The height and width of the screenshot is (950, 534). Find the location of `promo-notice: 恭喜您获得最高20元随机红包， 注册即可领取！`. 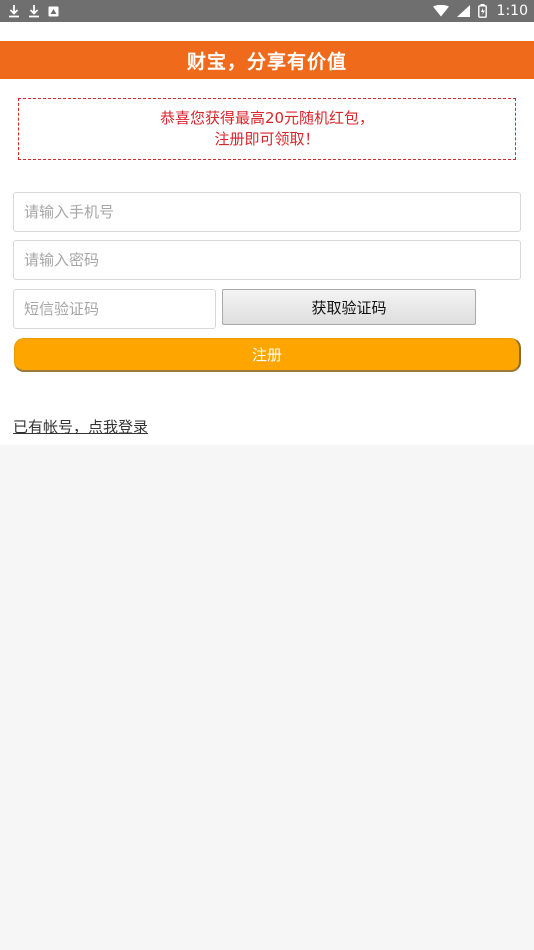

promo-notice: 恭喜您获得最高20元随机红包， 注册即可领取！ is located at coordinates (267, 129).